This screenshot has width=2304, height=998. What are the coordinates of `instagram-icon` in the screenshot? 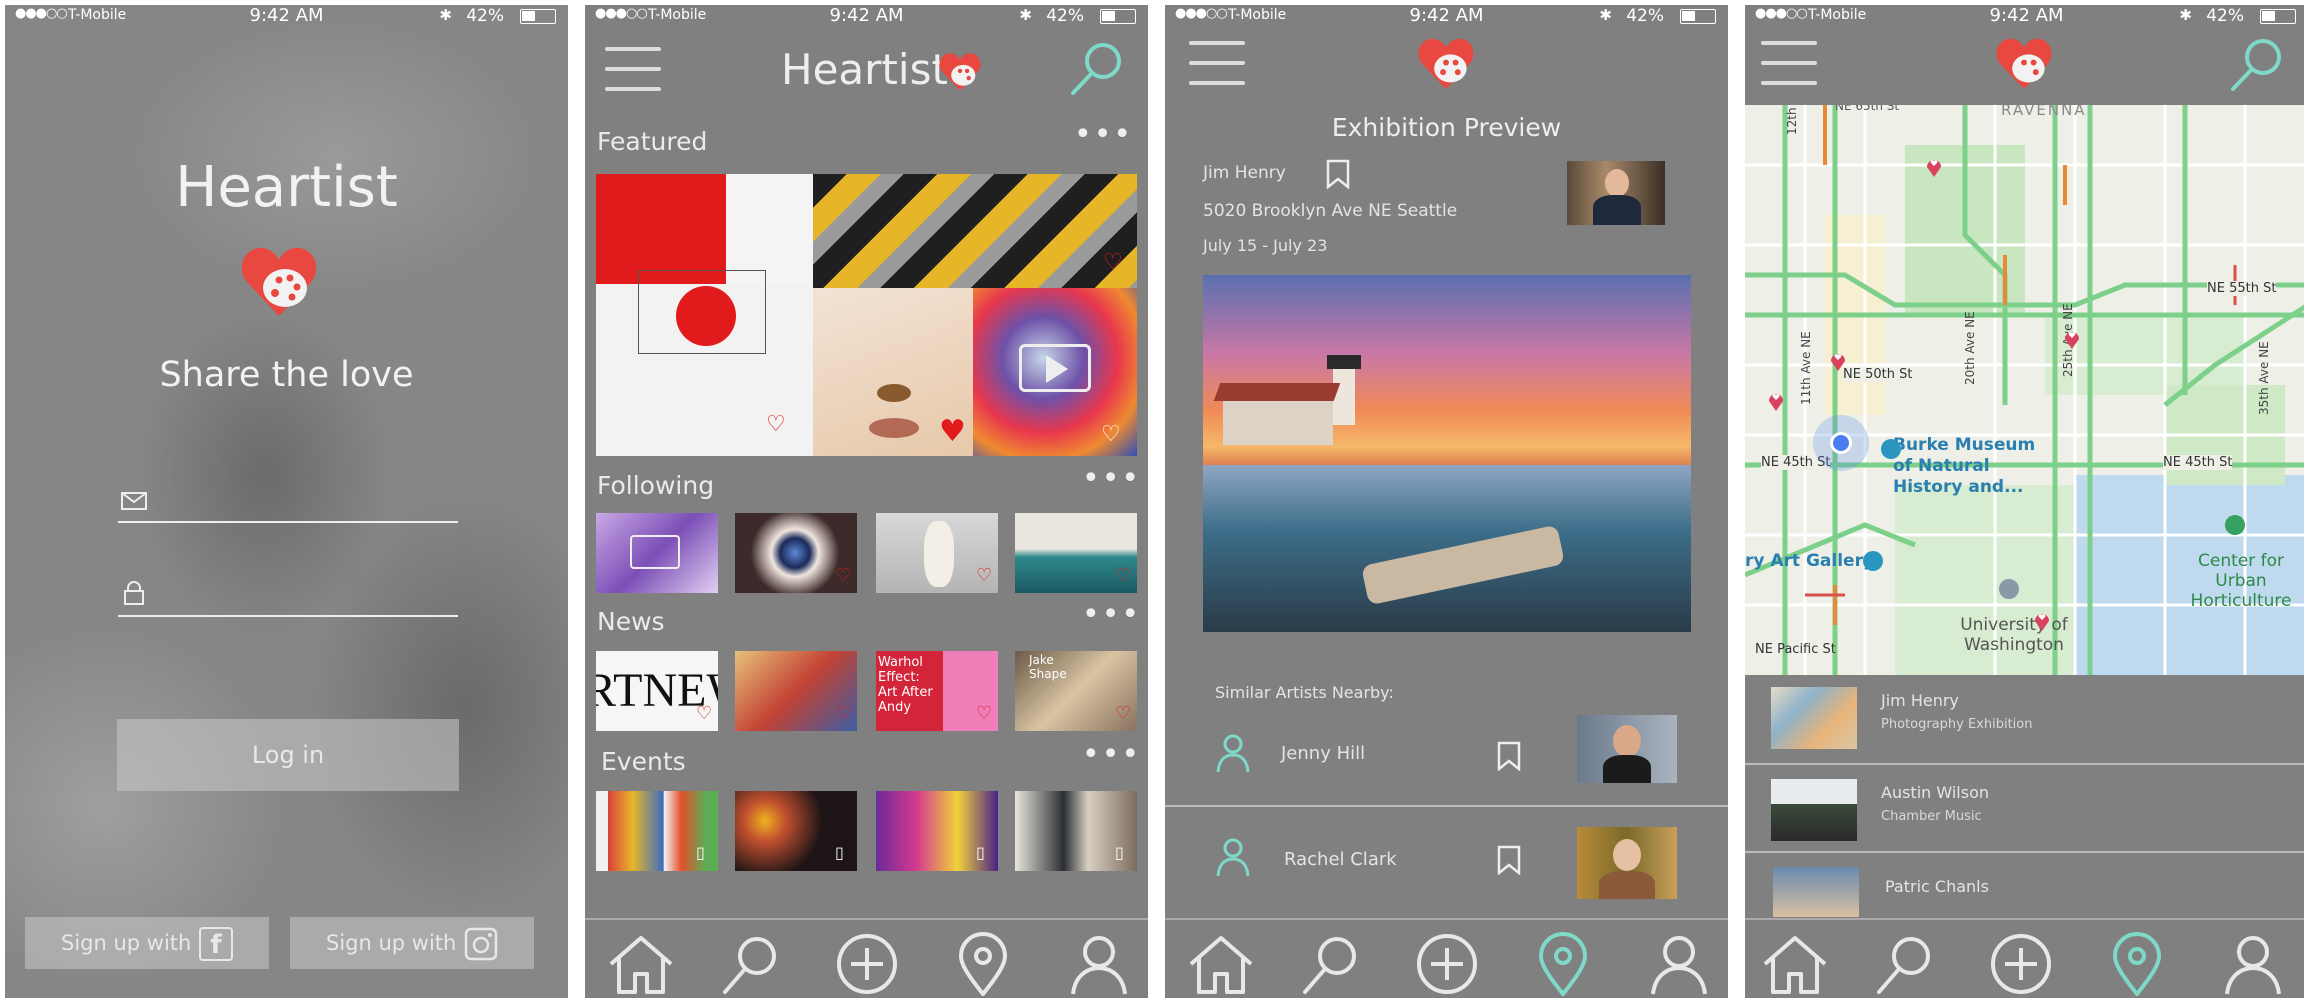 It's located at (481, 944).